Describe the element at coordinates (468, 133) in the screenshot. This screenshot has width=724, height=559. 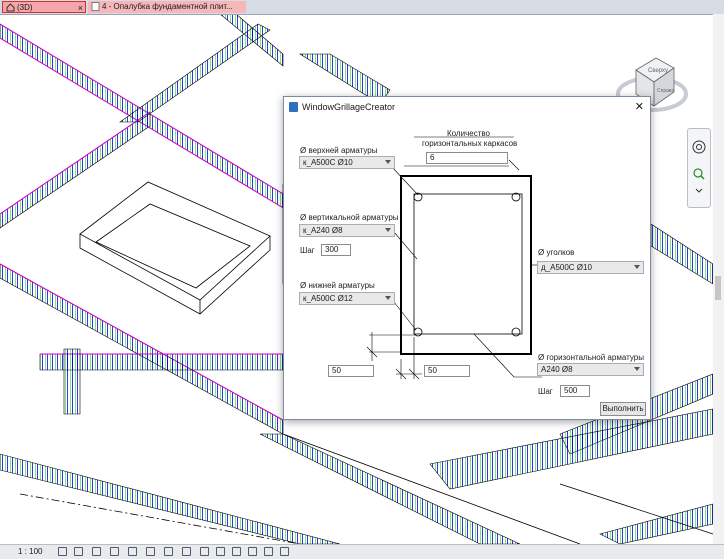
I see `count-label-line1: Количество` at that location.